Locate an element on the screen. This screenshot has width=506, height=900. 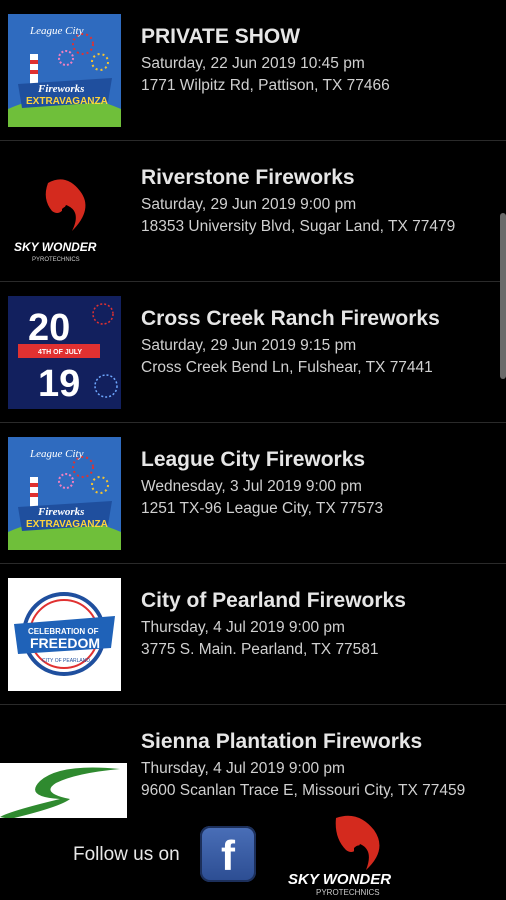
event-date: Saturday, 29 Jun 2019 9:00 pm is located at coordinates (249, 204).